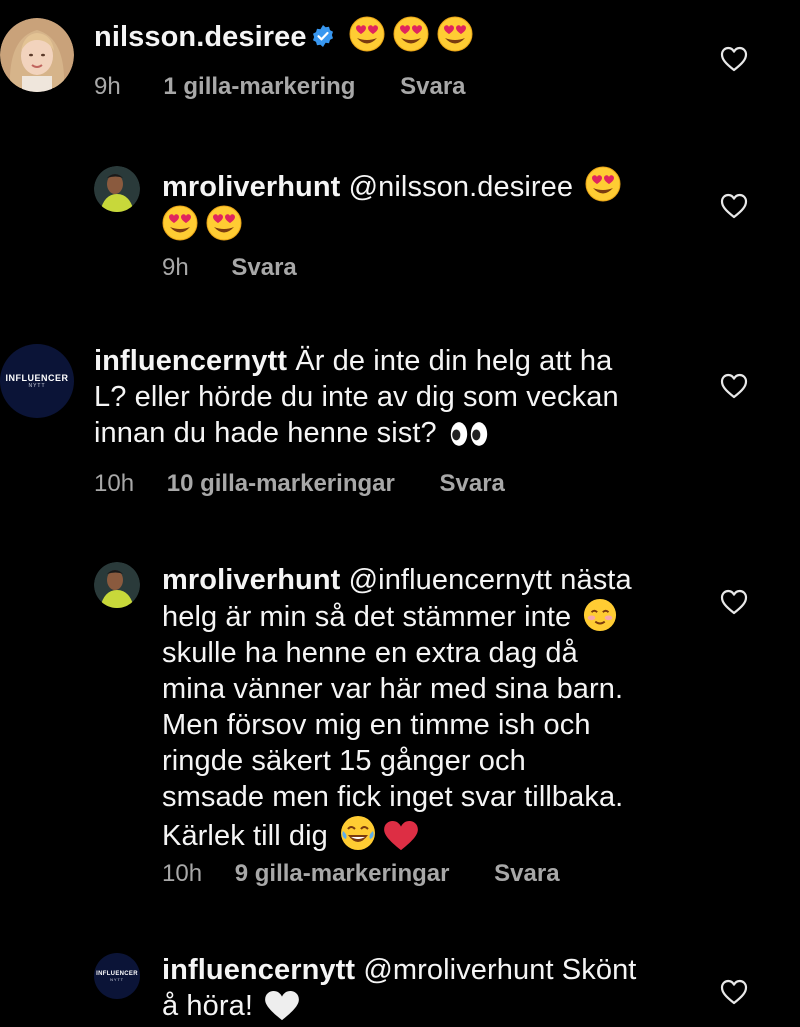  Describe the element at coordinates (596, 580) in the screenshot. I see `comment-text-line: nästa` at that location.